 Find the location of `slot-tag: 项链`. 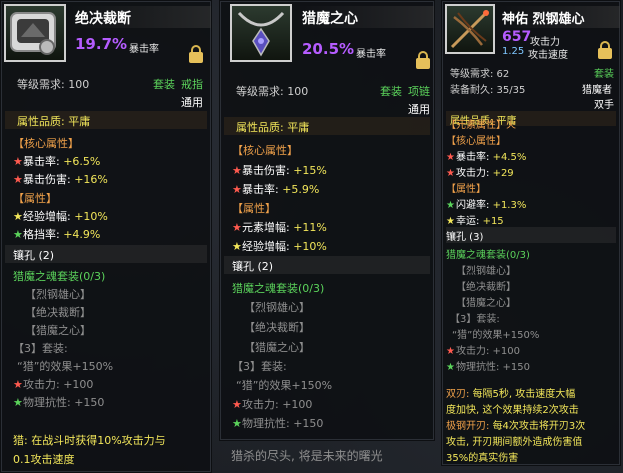

slot-tag: 项链 is located at coordinates (419, 91).